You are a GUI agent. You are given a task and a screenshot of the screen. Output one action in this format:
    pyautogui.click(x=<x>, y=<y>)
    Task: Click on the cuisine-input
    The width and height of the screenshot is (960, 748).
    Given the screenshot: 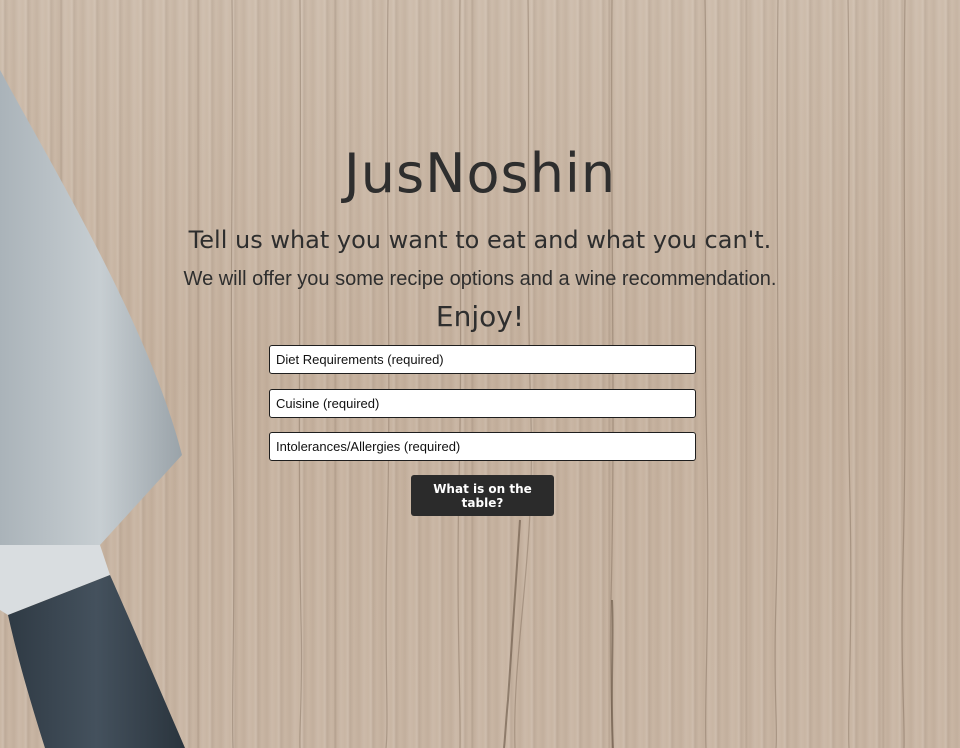 What is the action you would take?
    pyautogui.click(x=482, y=403)
    